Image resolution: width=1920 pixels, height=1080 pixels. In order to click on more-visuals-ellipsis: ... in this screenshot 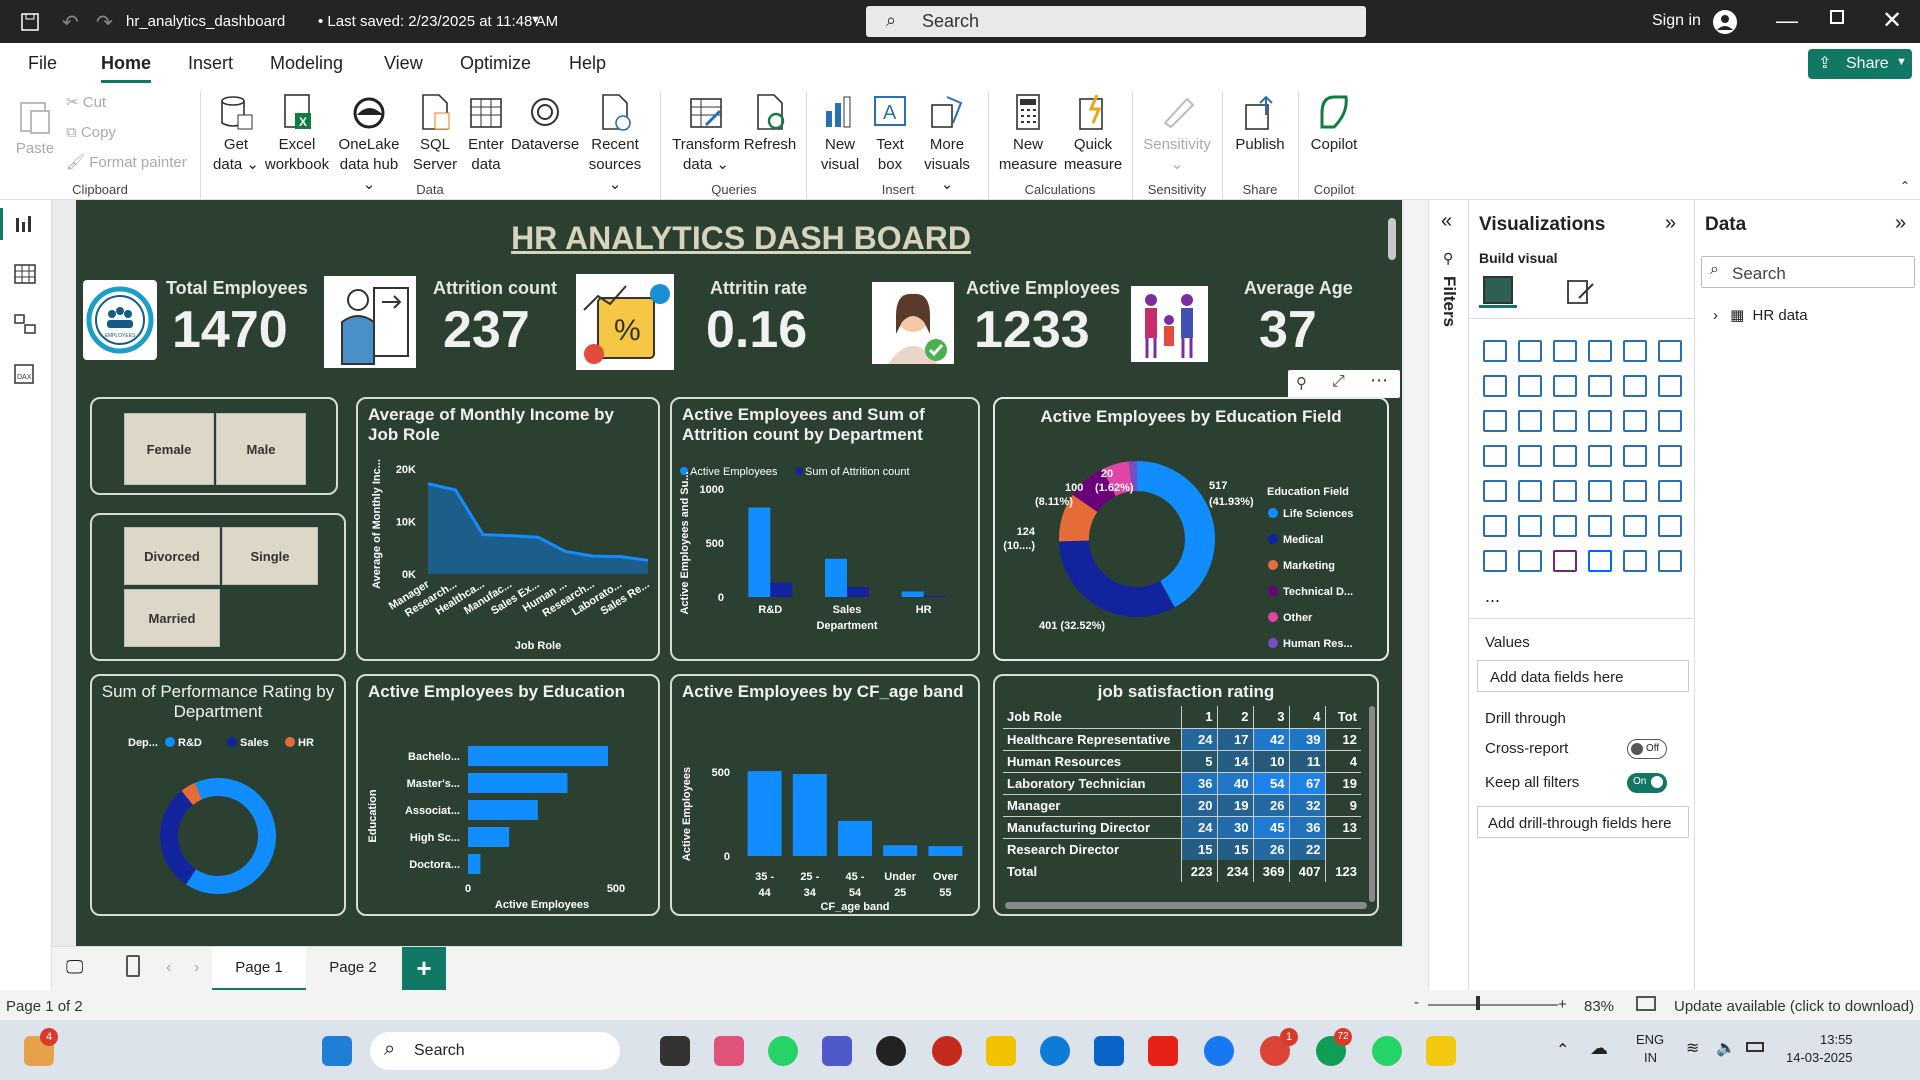, I will do `click(1492, 596)`.